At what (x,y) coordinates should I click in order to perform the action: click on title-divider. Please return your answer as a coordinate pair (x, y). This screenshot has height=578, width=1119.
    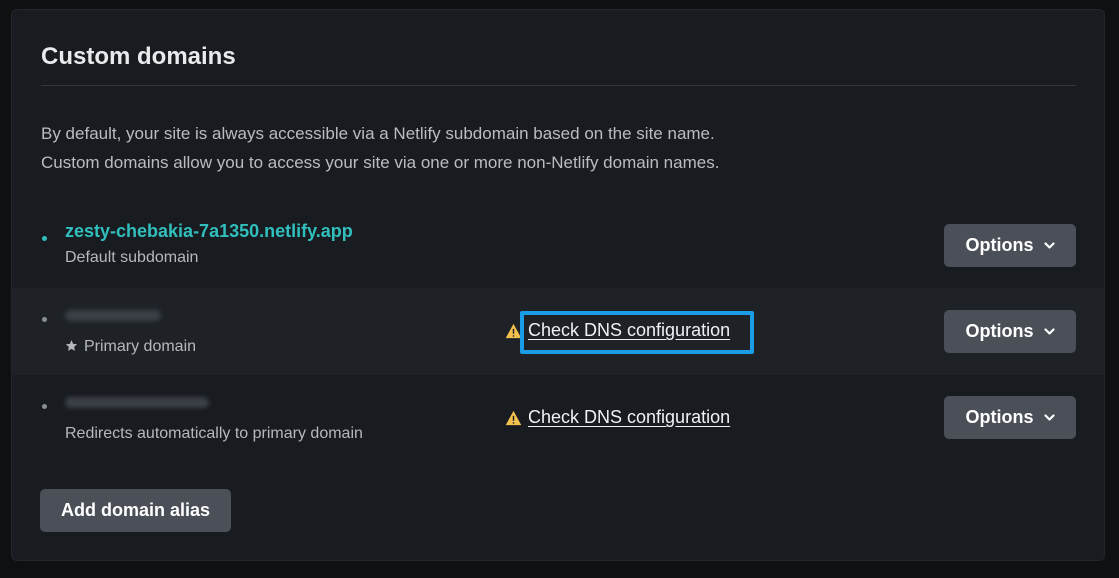
    Looking at the image, I should click on (558, 85).